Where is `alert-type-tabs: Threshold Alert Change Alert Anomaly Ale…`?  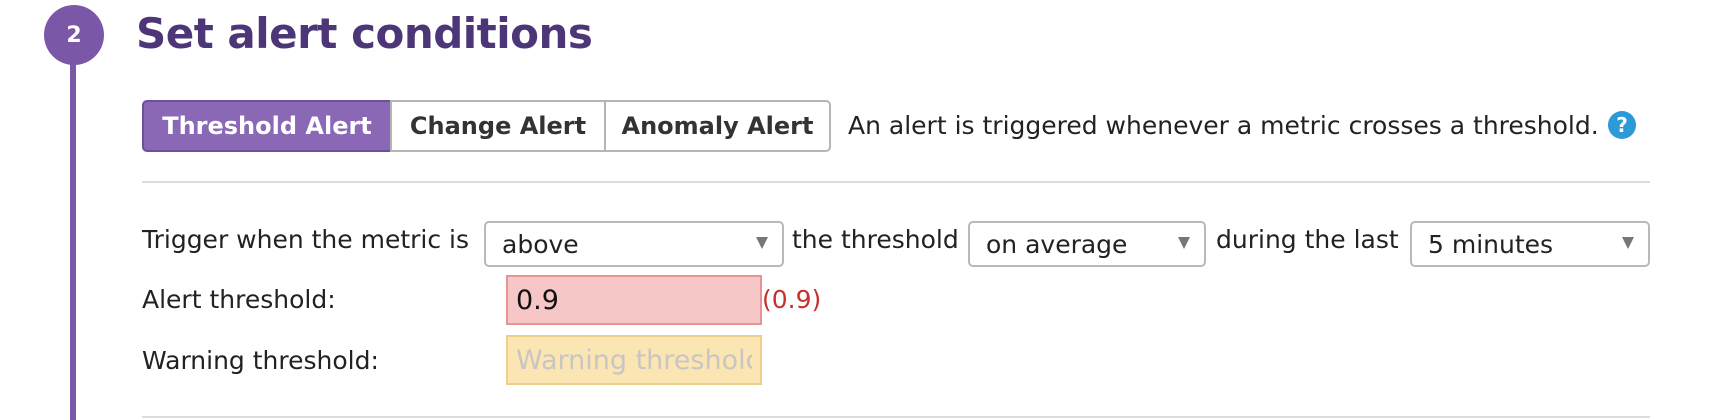 alert-type-tabs: Threshold Alert Change Alert Anomaly Ale… is located at coordinates (486, 126).